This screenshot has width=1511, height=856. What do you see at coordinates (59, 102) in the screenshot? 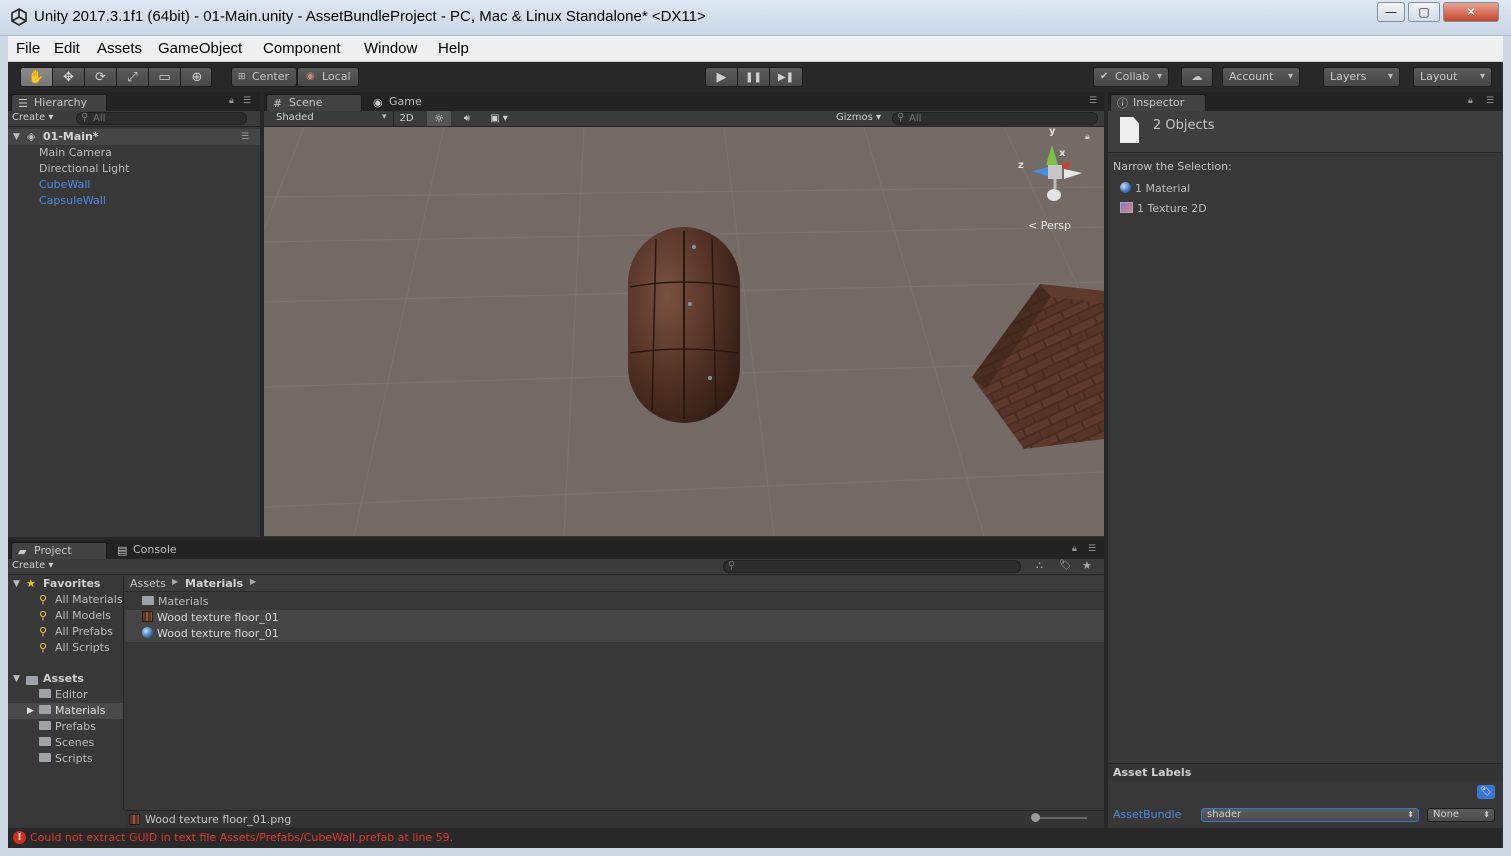
I see `tab-hierarchy: ☰ Hierarchy` at bounding box center [59, 102].